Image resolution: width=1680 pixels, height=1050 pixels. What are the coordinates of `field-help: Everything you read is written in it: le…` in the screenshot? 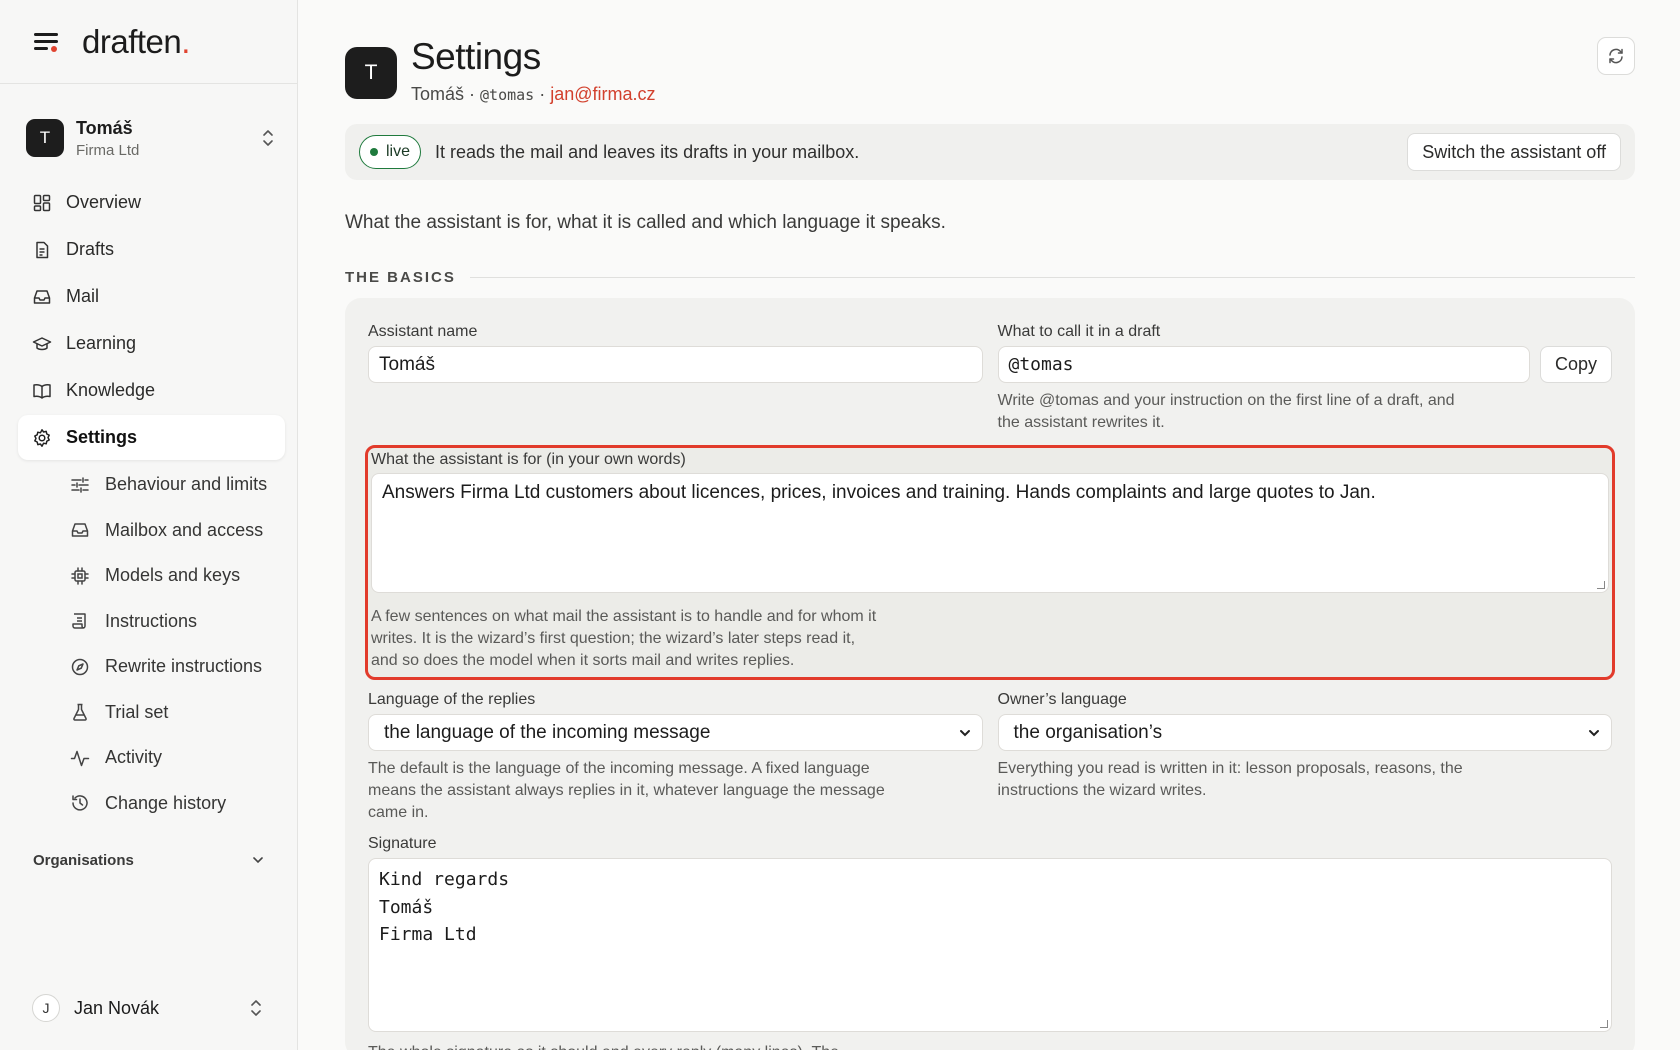 It's located at (1230, 779).